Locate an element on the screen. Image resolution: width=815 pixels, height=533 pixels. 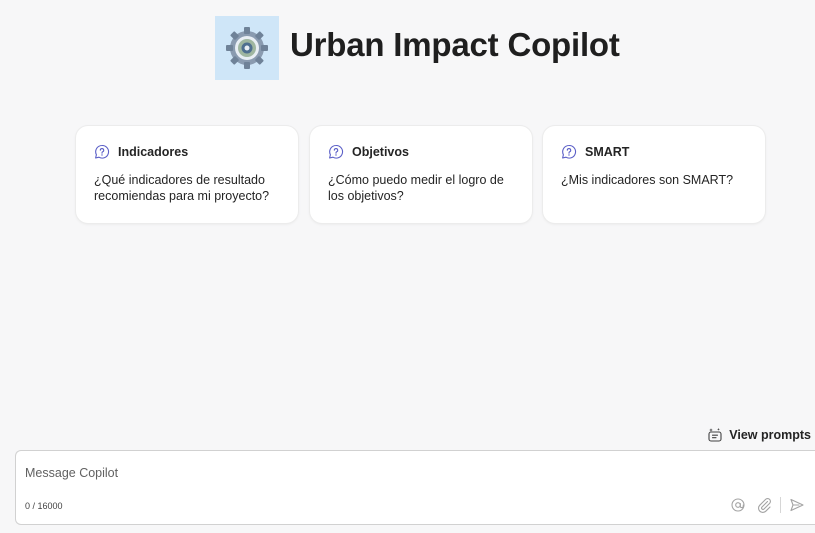
message-input is located at coordinates (375, 473).